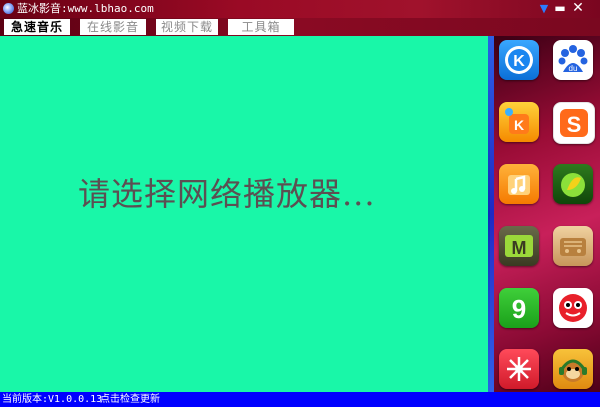 The image size is (600, 407). Describe the element at coordinates (187, 27) in the screenshot. I see `tab-video-download: 视频下载` at that location.